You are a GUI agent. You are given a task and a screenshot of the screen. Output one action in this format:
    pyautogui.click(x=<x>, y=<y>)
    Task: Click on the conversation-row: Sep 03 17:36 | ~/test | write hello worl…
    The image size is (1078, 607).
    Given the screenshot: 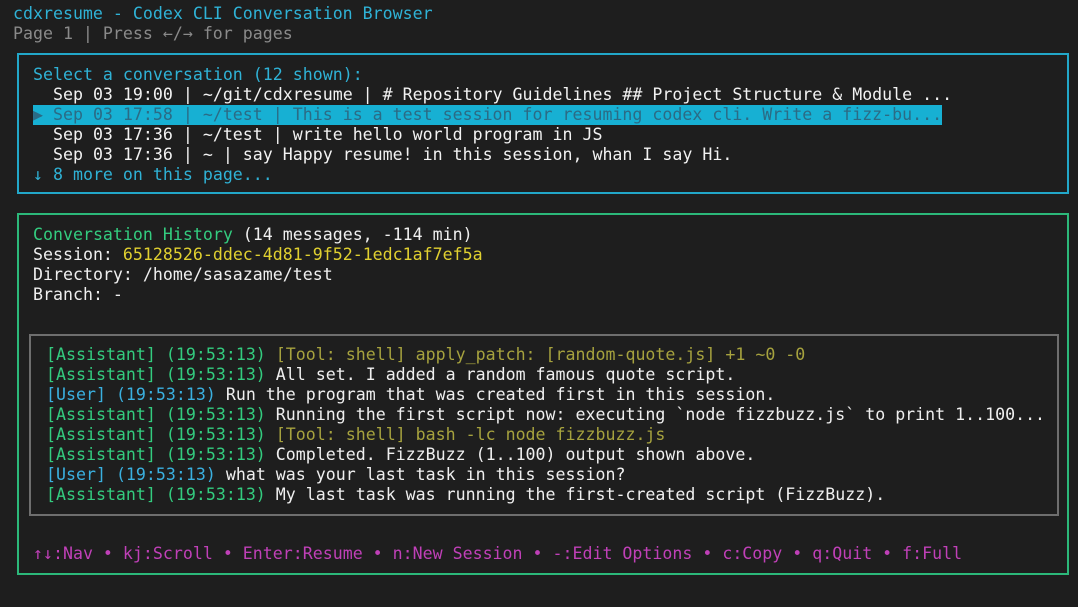 What is the action you would take?
    pyautogui.click(x=317, y=135)
    